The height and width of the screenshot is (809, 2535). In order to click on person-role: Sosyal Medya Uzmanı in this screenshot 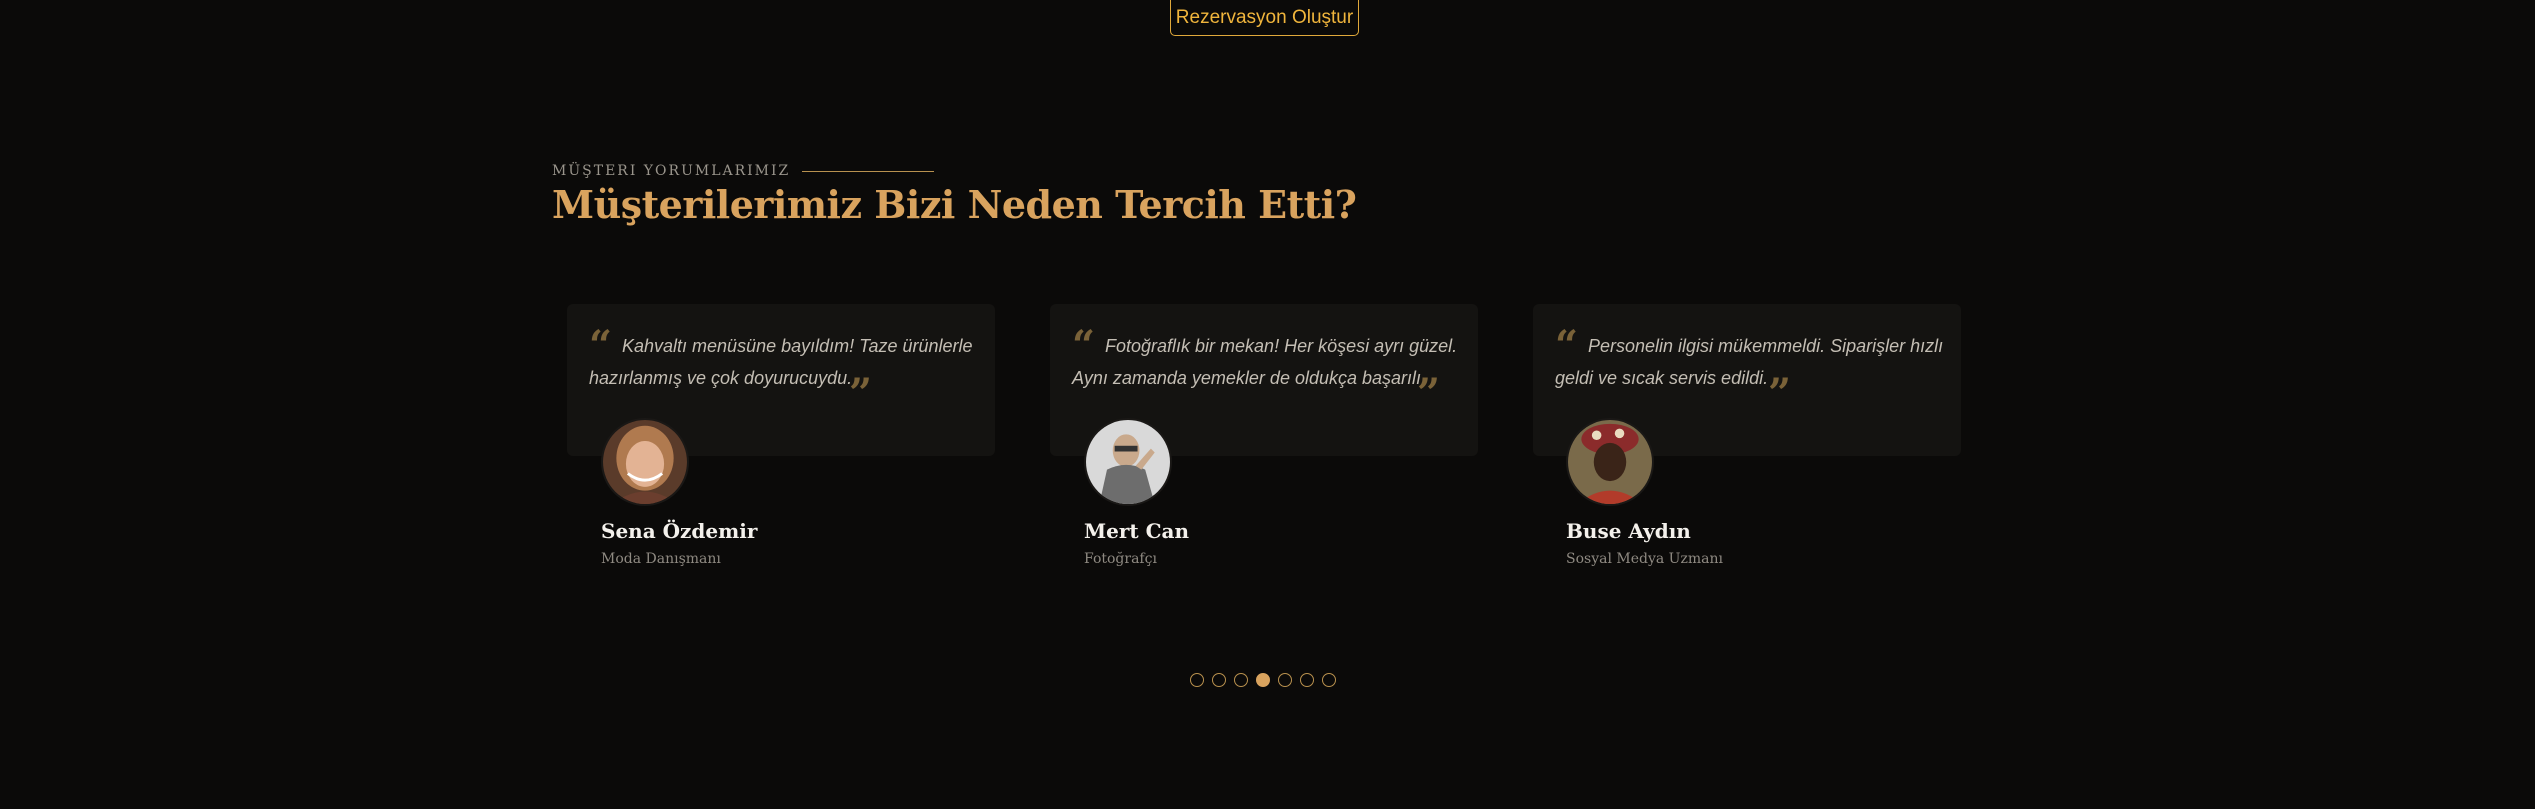, I will do `click(1644, 559)`.